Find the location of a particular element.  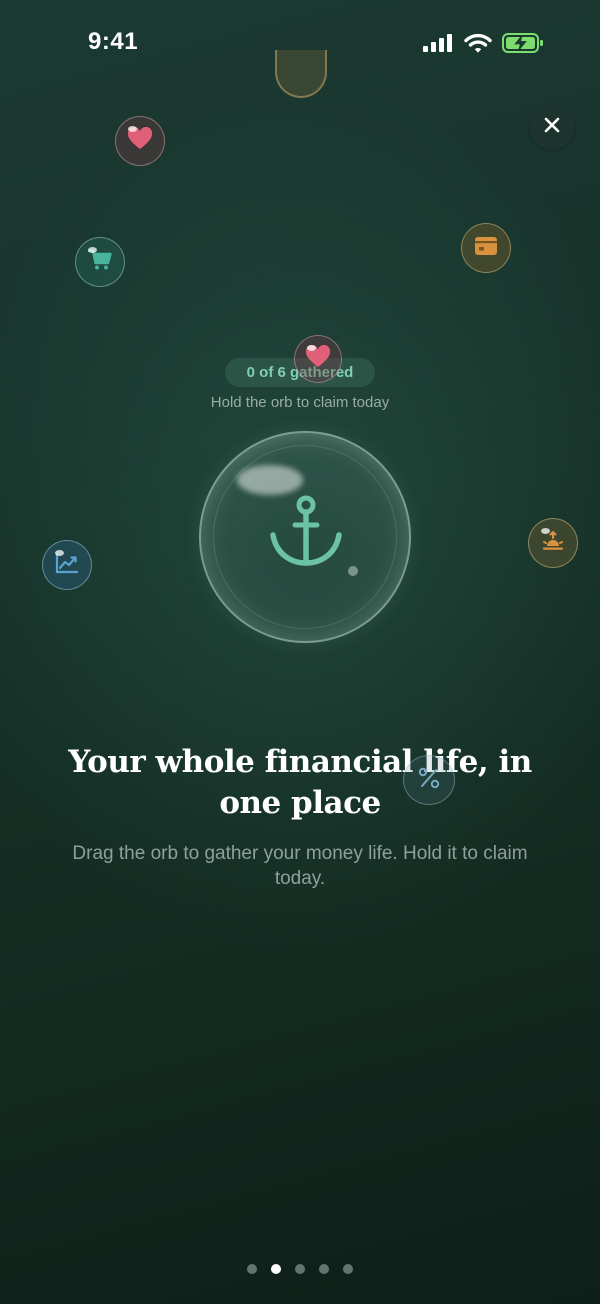

floating-item-percent is located at coordinates (429, 780).